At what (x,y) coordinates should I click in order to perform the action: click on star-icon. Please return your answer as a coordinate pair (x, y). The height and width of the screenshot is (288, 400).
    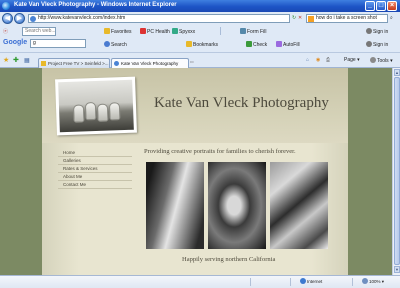
    Looking at the image, I should click on (107, 31).